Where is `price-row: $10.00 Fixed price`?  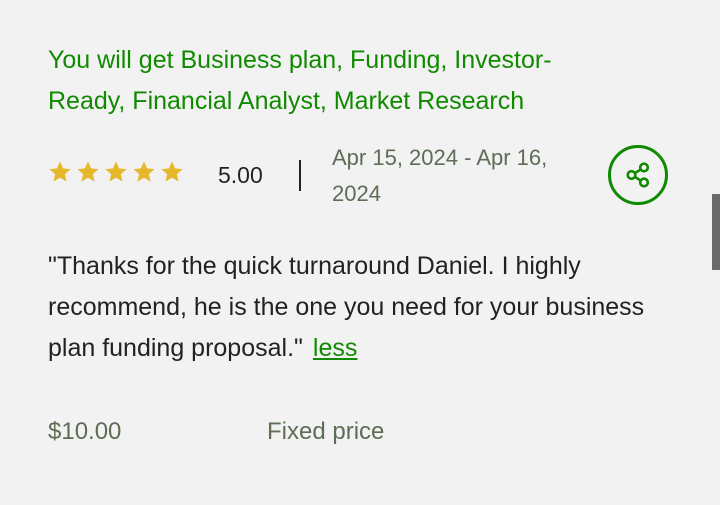 price-row: $10.00 Fixed price is located at coordinates (348, 436).